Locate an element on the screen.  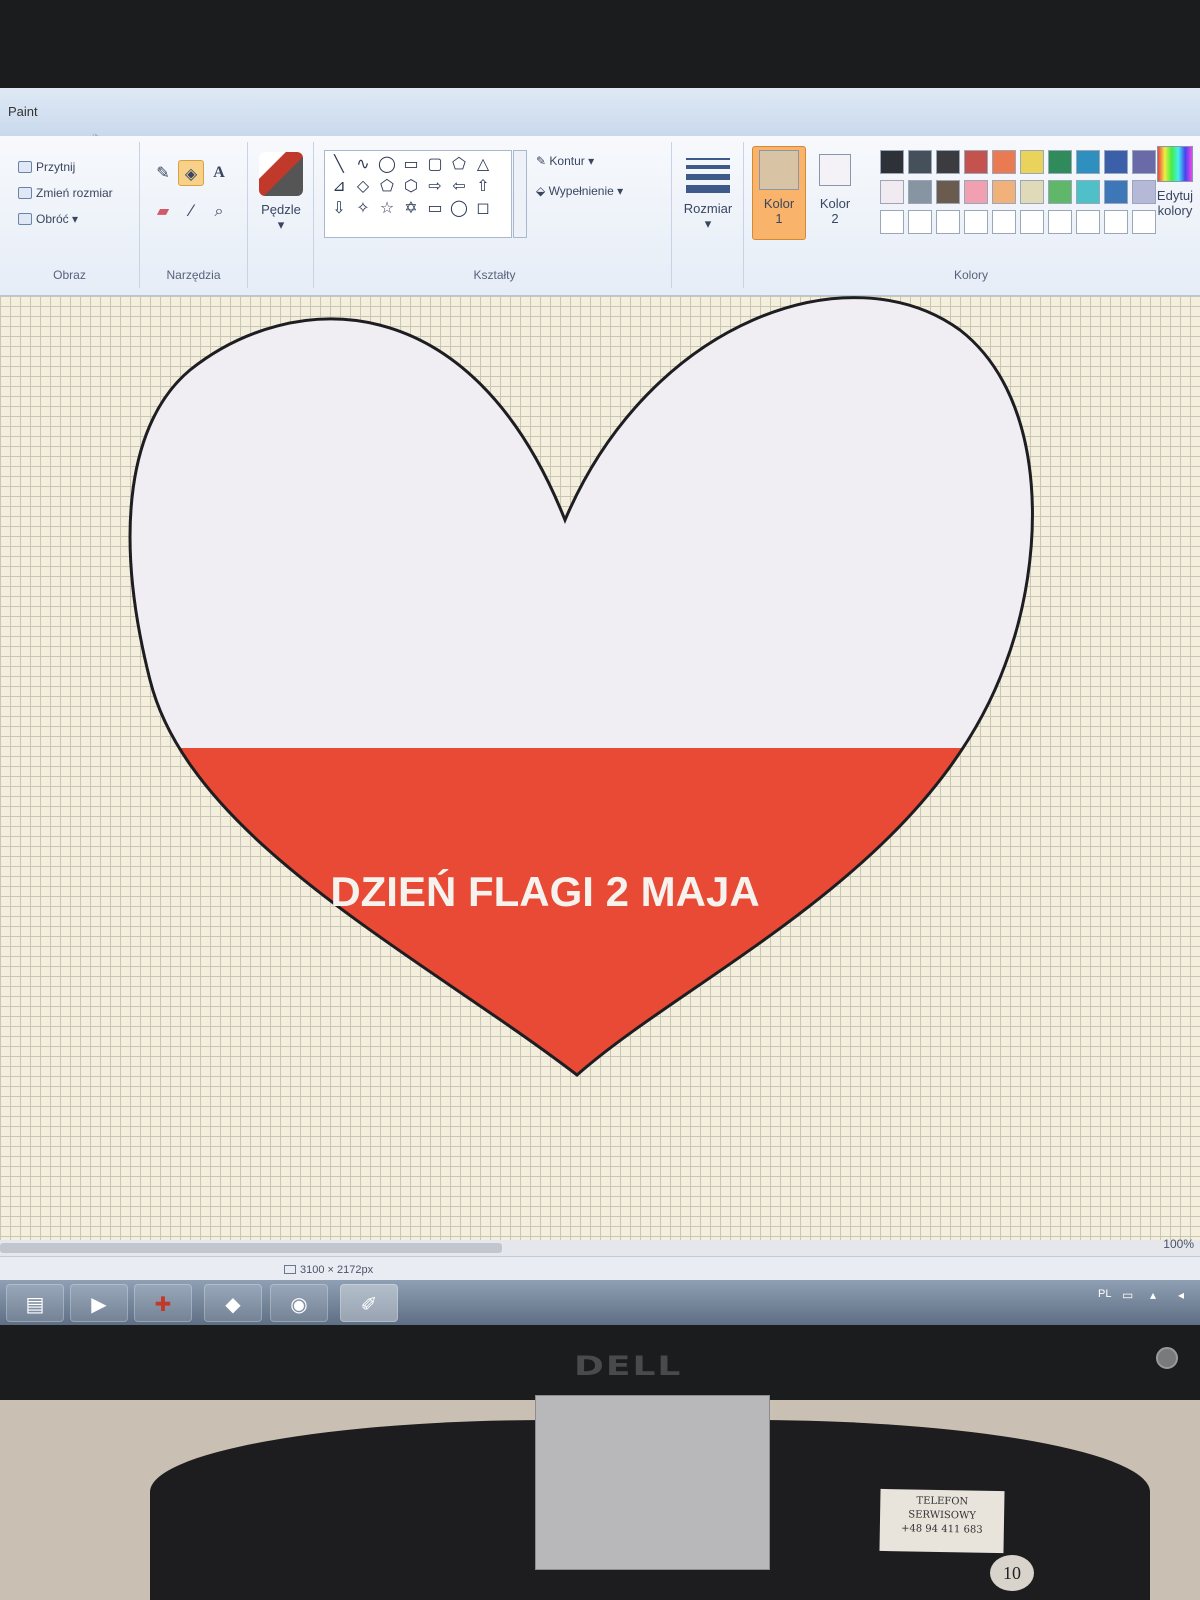
edit-colors-button: Edytuj kolory is located at coordinates (1175, 182).